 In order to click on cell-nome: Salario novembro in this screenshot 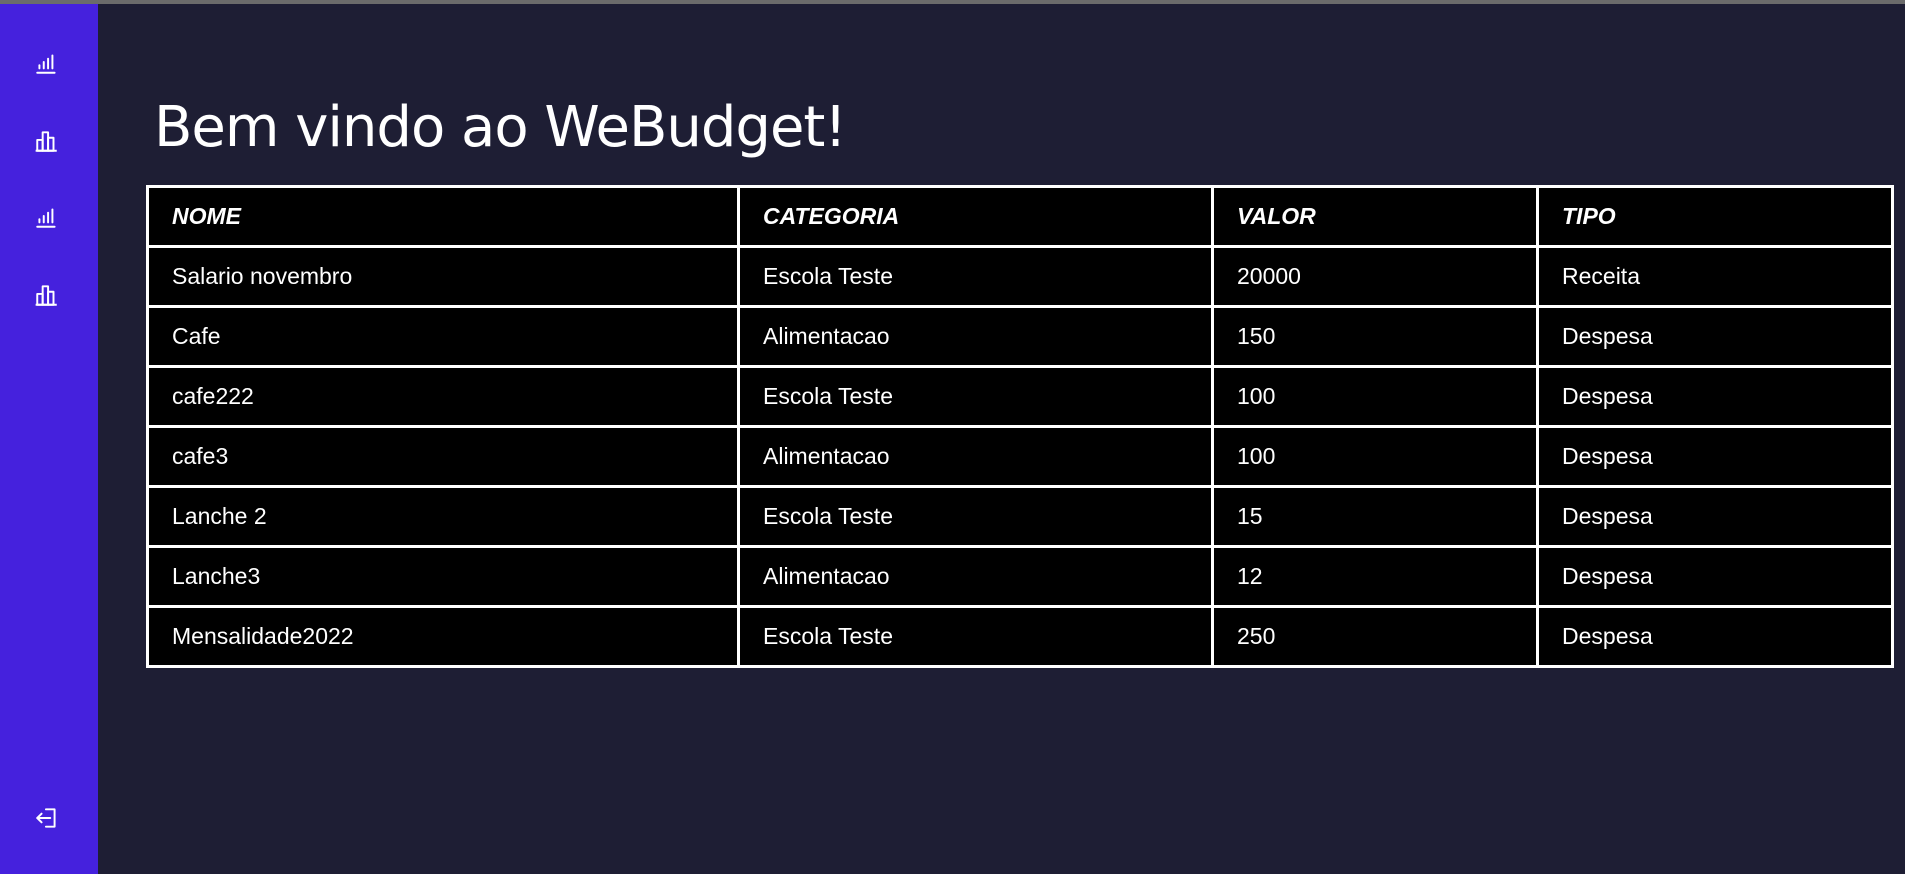, I will do `click(443, 276)`.